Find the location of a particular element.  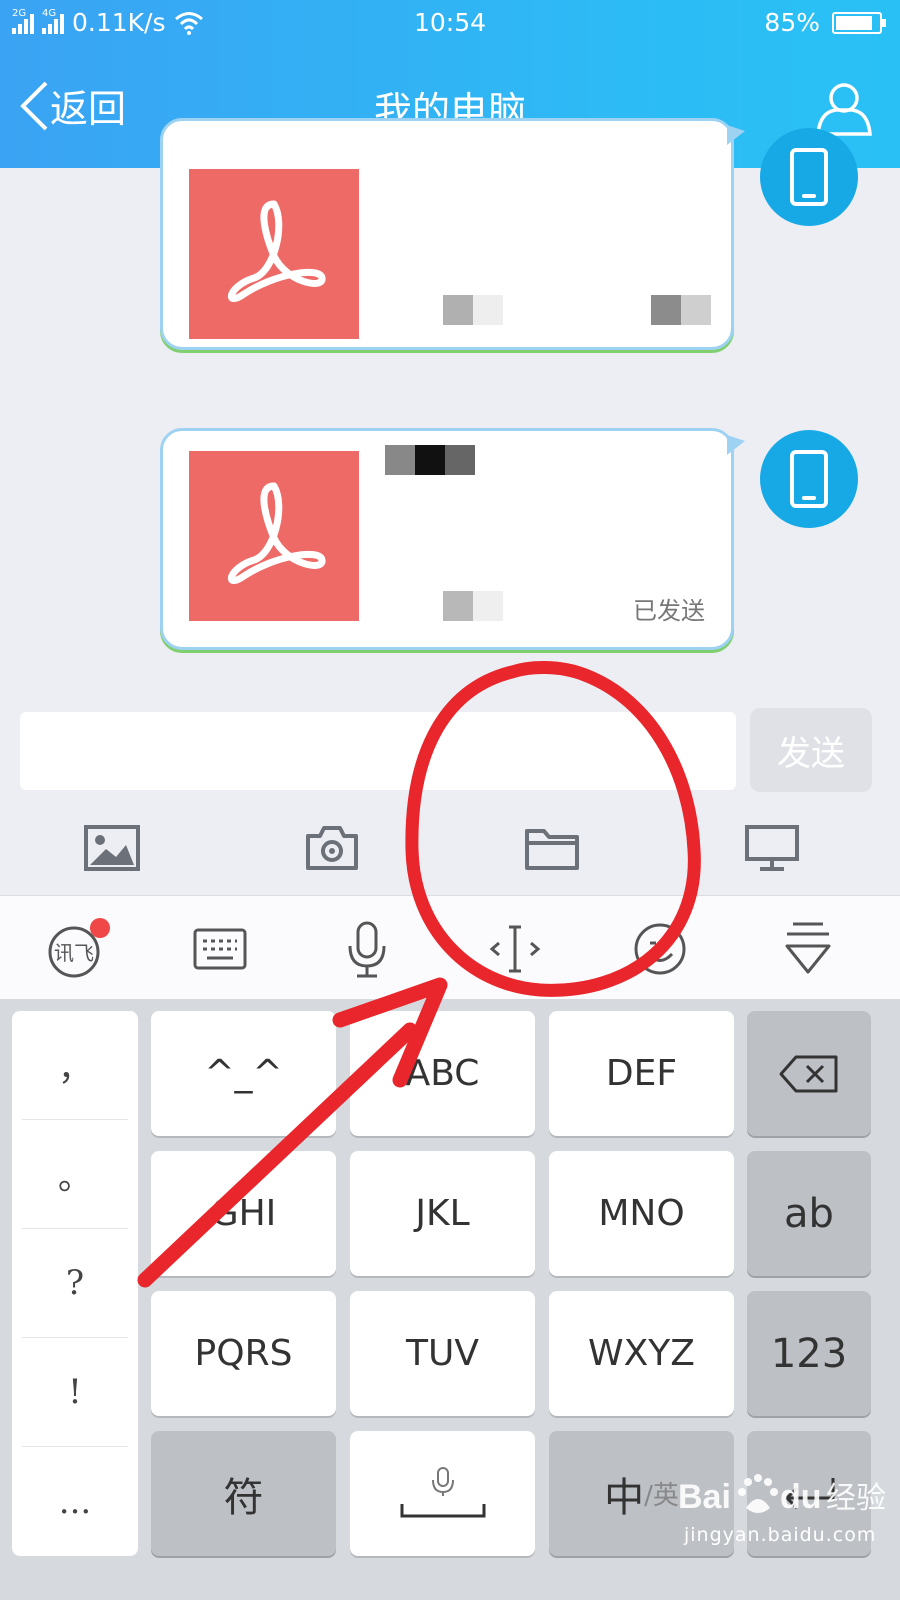

voice-button is located at coordinates (367, 949).